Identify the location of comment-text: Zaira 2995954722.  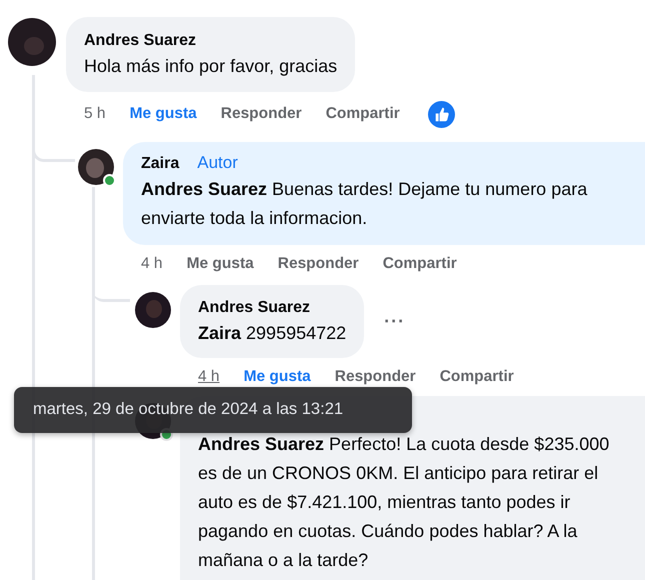
(272, 333).